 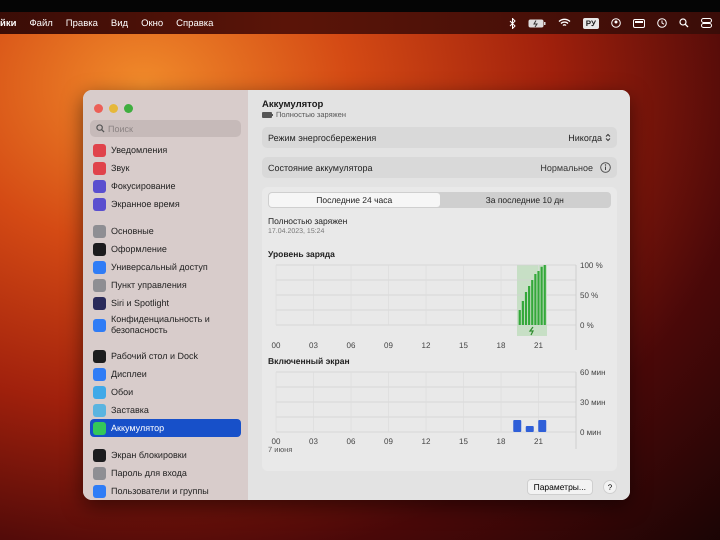 What do you see at coordinates (591, 265) in the screenshot?
I see `axis-label: 100 %` at bounding box center [591, 265].